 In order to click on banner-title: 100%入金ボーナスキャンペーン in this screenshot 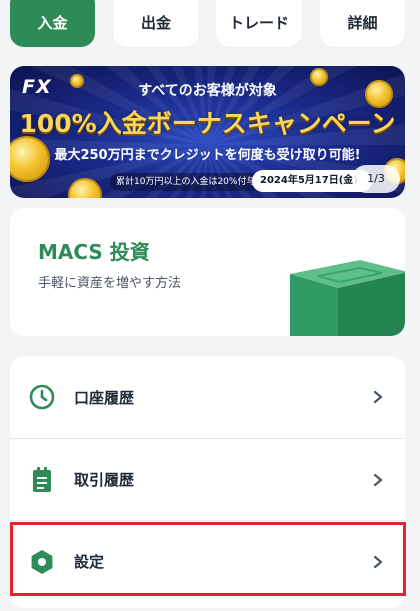, I will do `click(207, 123)`.